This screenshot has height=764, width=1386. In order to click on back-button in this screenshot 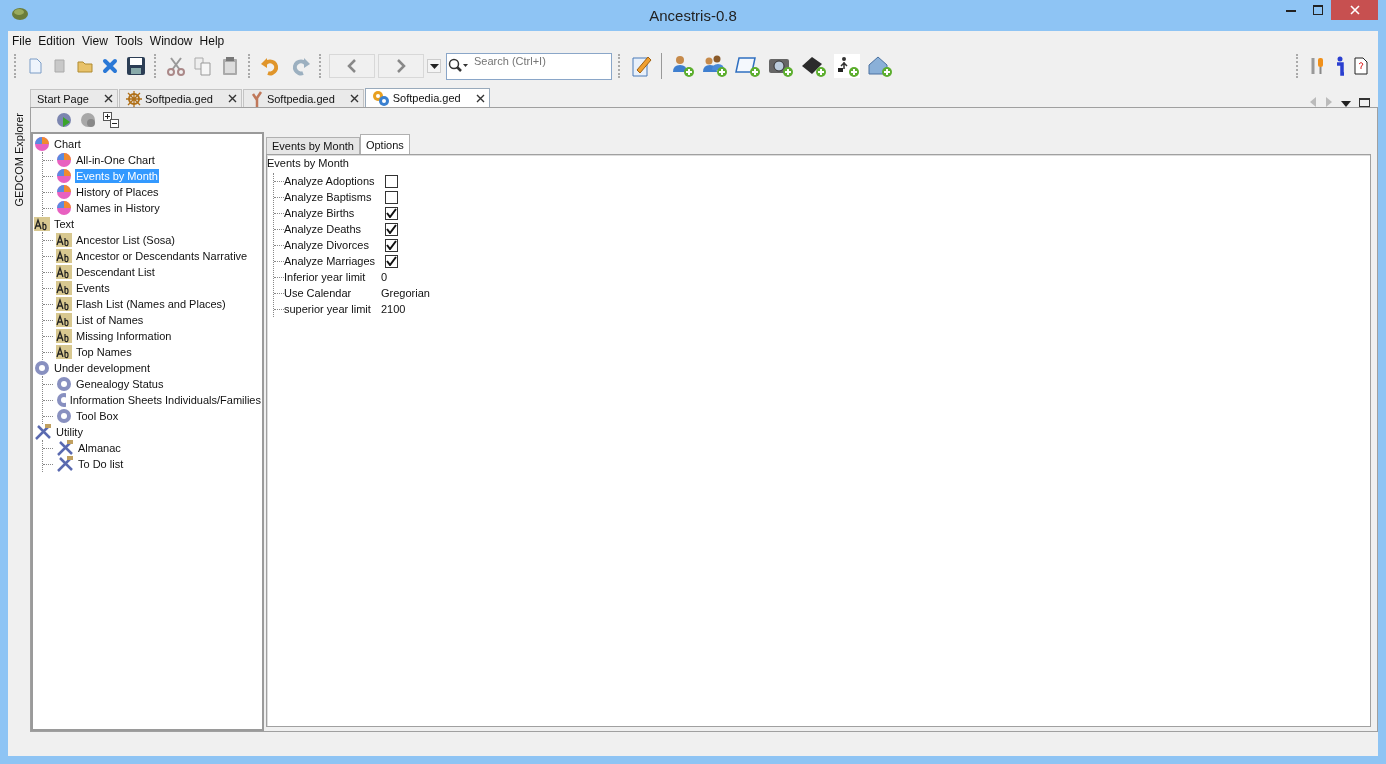, I will do `click(352, 66)`.